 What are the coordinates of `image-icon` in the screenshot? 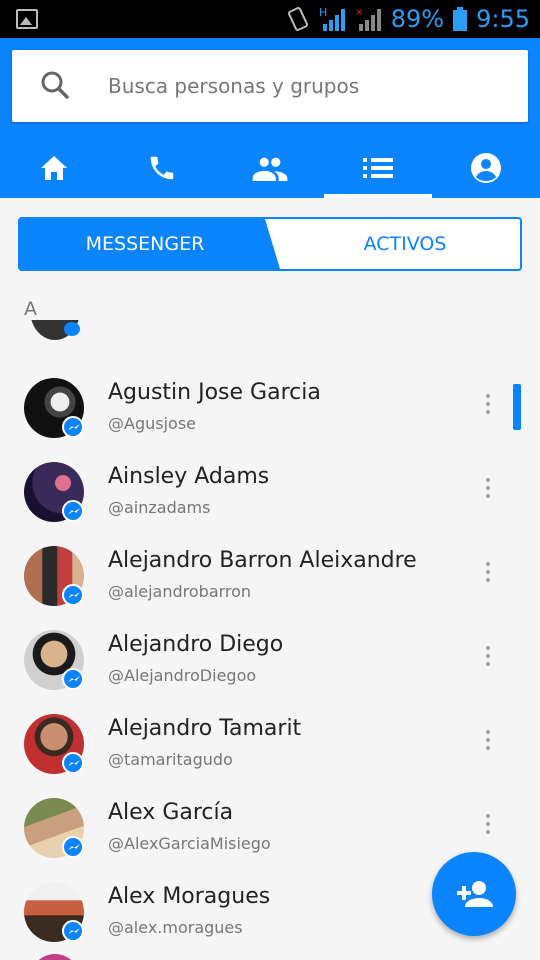 It's located at (27, 19).